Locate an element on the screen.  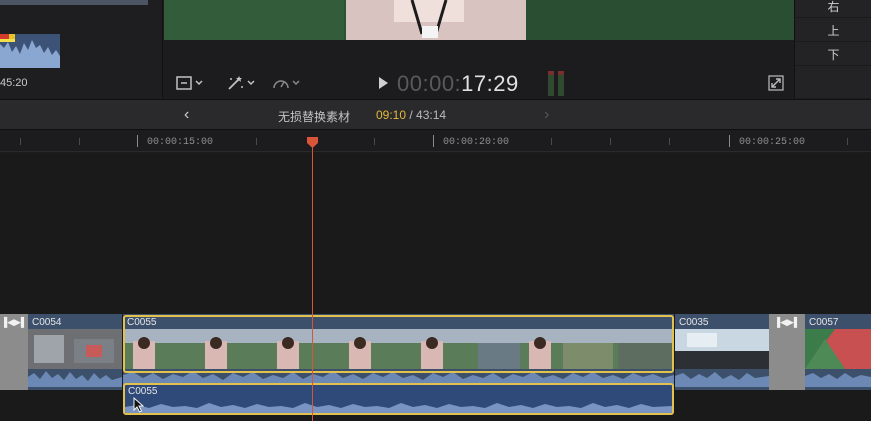
inspector-panel: 右 上 下 is located at coordinates (832, 49).